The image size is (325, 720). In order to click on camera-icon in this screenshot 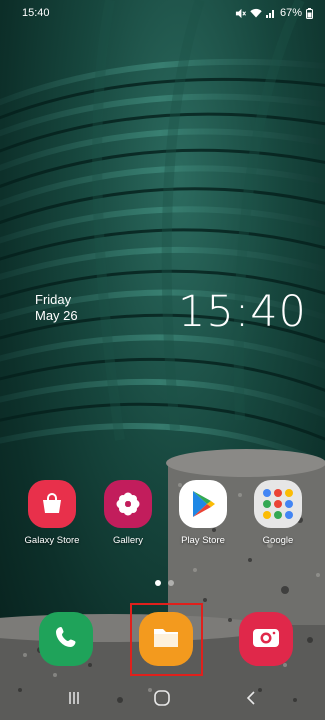, I will do `click(266, 639)`.